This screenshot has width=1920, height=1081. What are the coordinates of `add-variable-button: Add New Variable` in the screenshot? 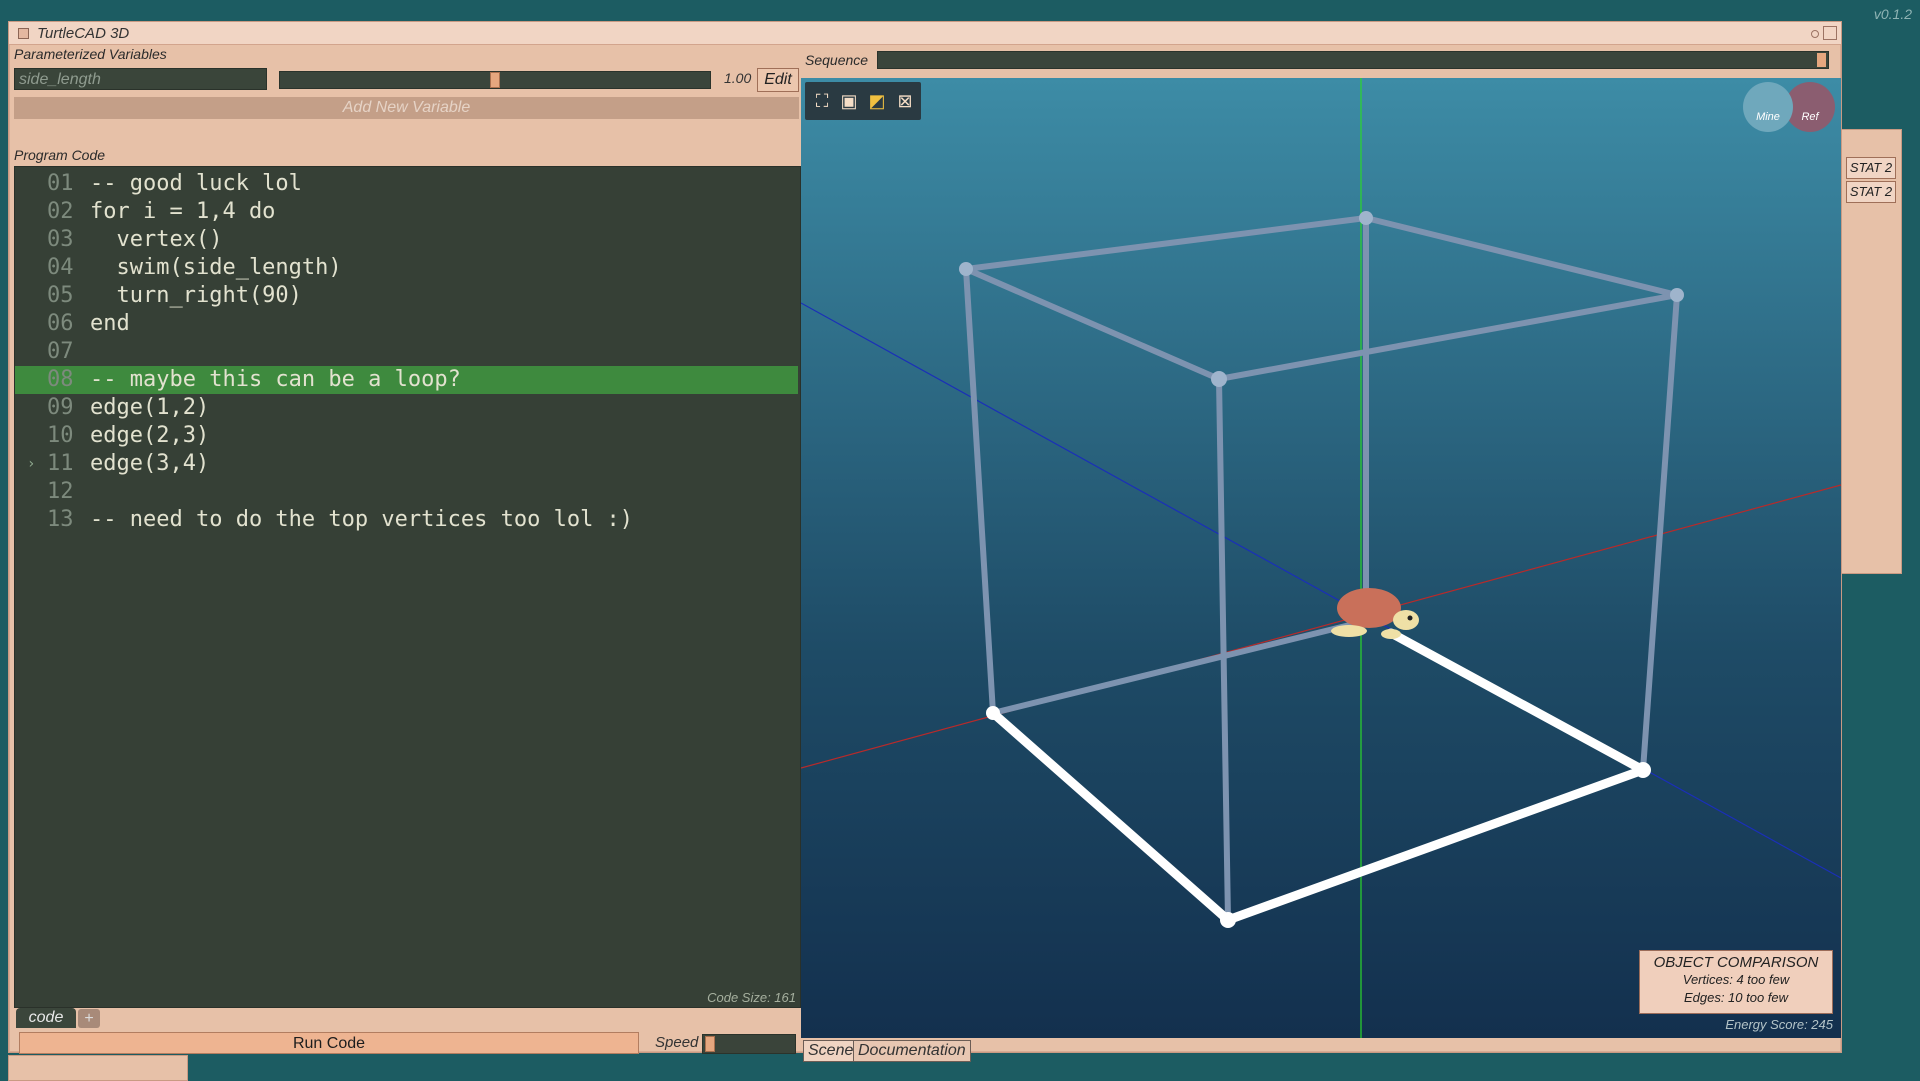 It's located at (406, 108).